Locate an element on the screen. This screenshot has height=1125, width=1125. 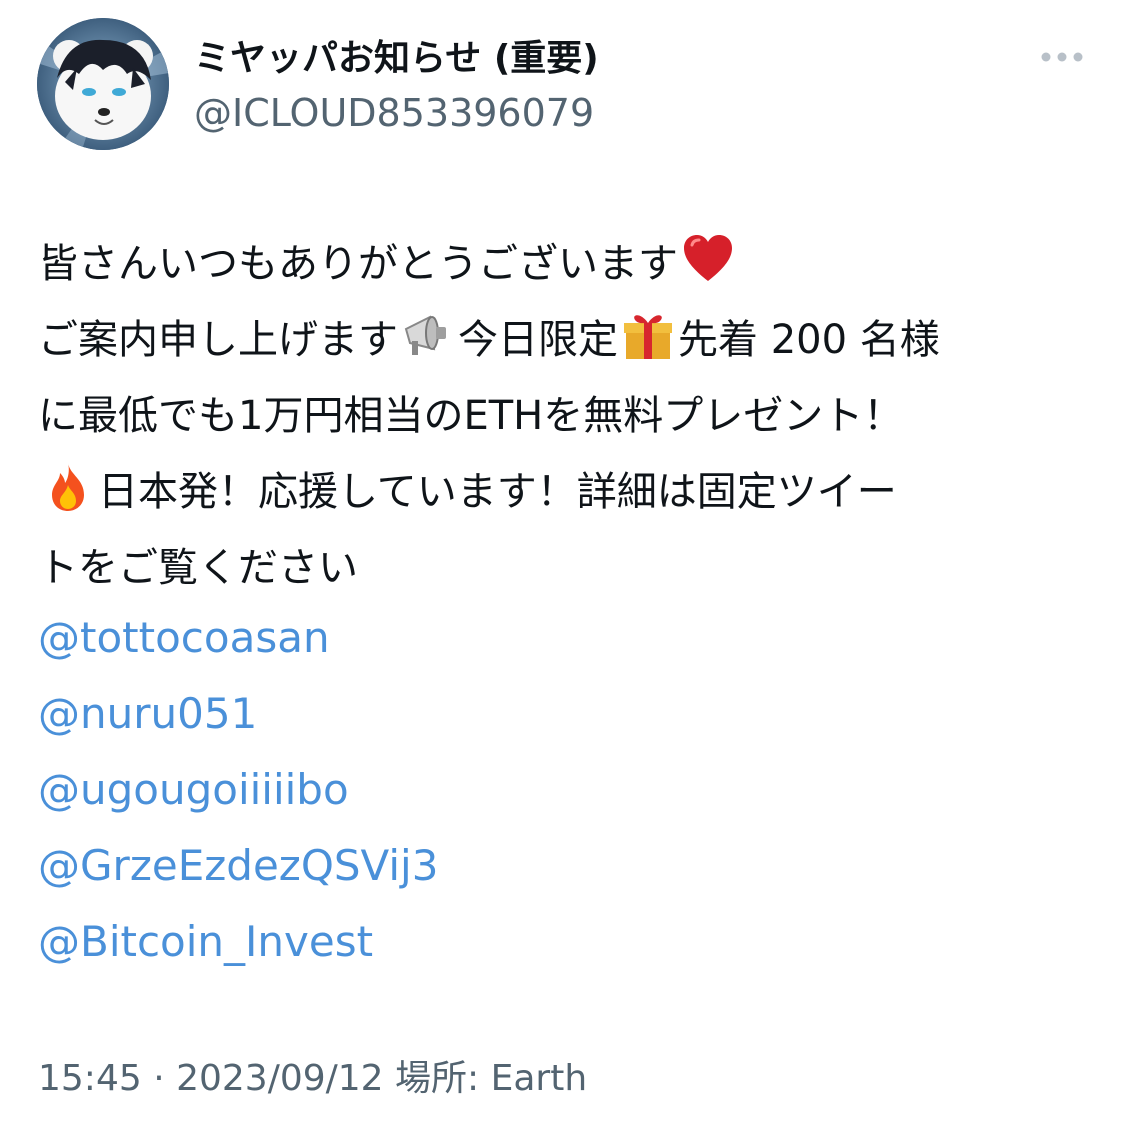
tweet-line-2: ご案内申し上げます 今日限定 先着 200 名様 is located at coordinates (568, 340).